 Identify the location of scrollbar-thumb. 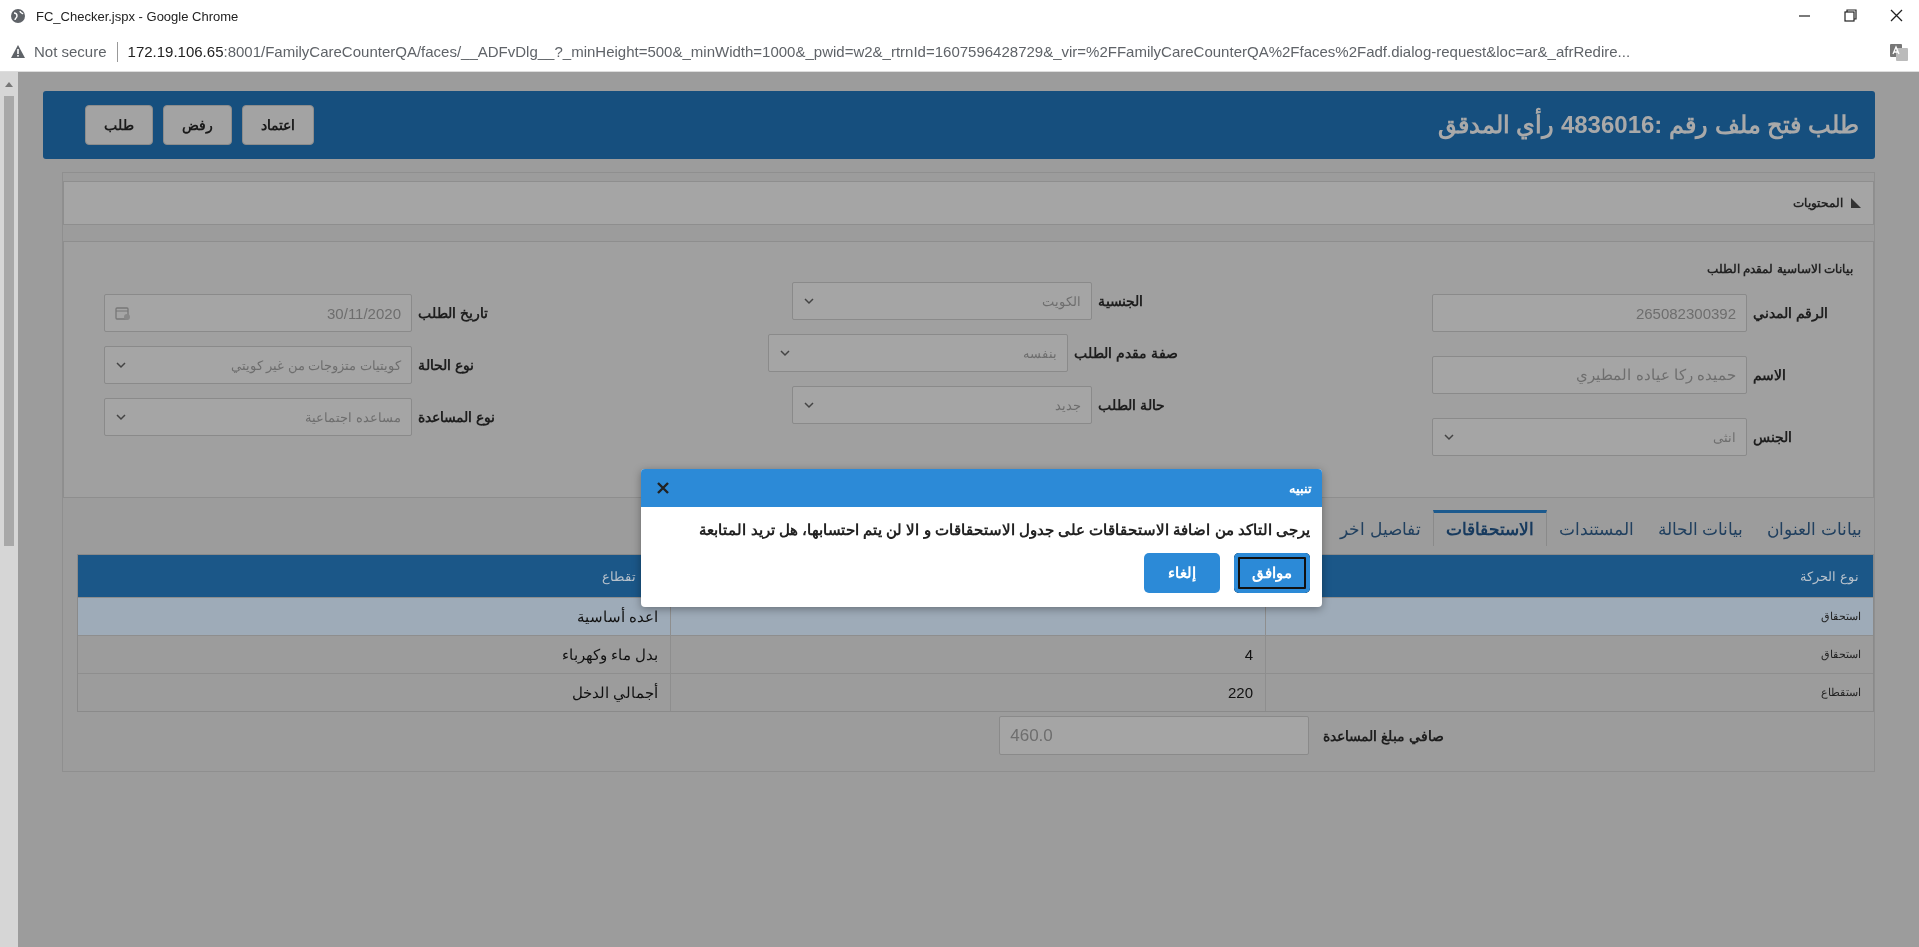
(9, 321).